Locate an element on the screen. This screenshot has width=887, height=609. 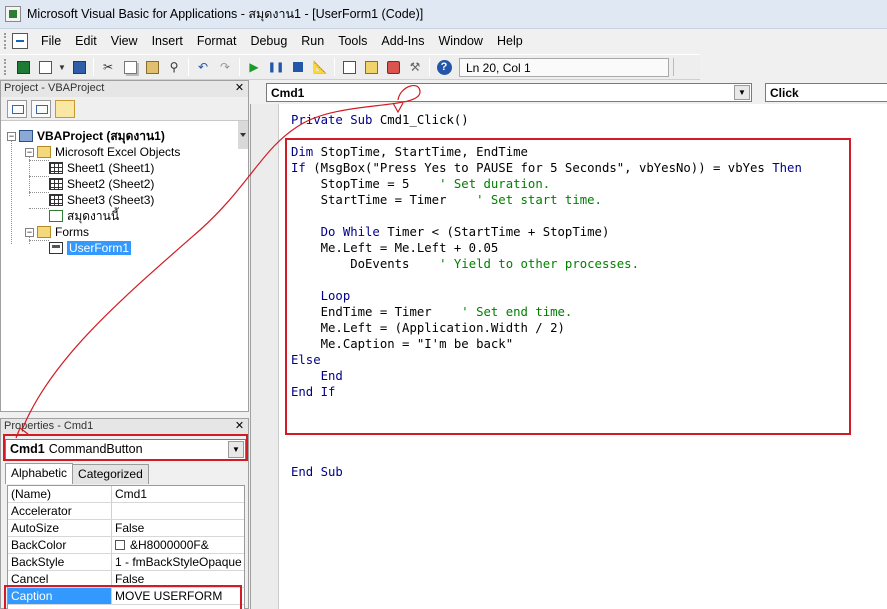
menu-format: Format is located at coordinates (217, 41).